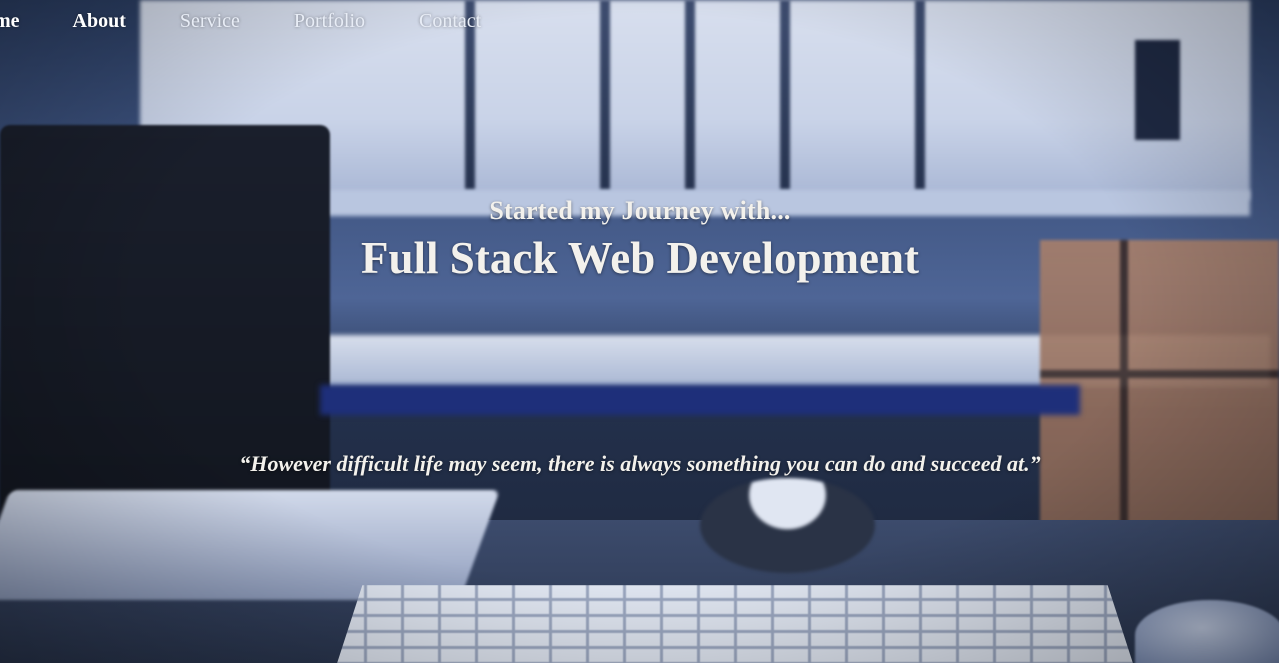 This screenshot has width=1279, height=663. What do you see at coordinates (267, 21) in the screenshot?
I see `main-nav: me About Service Portfolio Contact` at bounding box center [267, 21].